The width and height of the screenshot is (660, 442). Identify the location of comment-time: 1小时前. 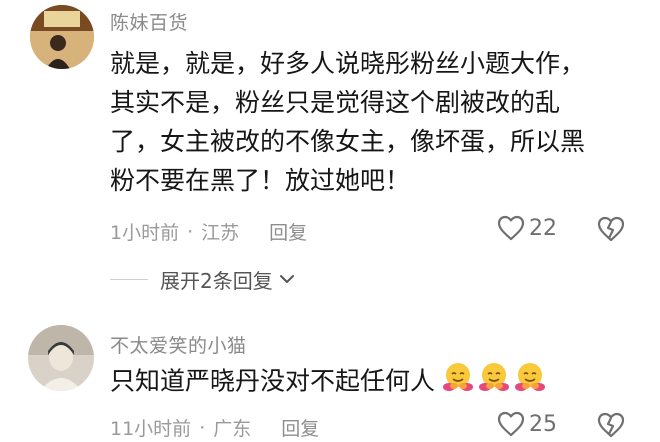
(145, 233).